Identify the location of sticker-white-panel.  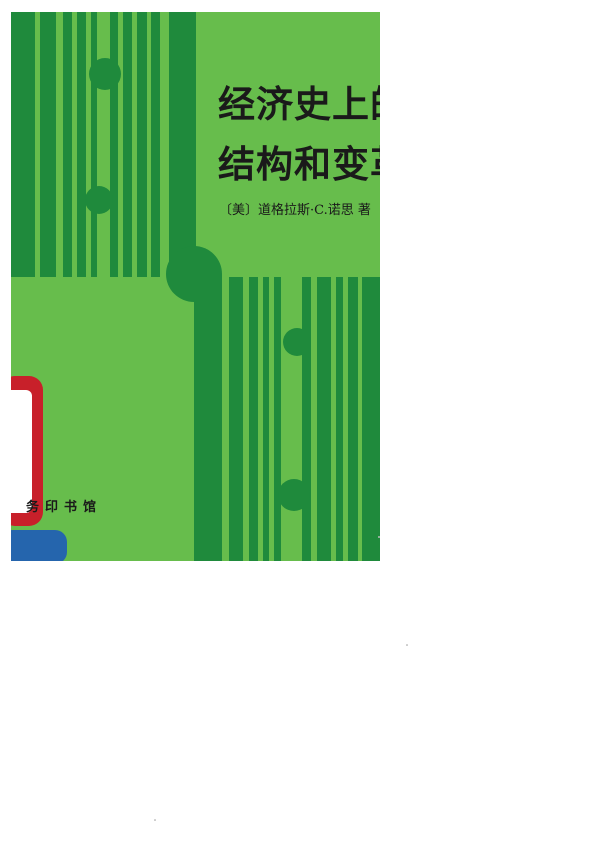
(21, 451).